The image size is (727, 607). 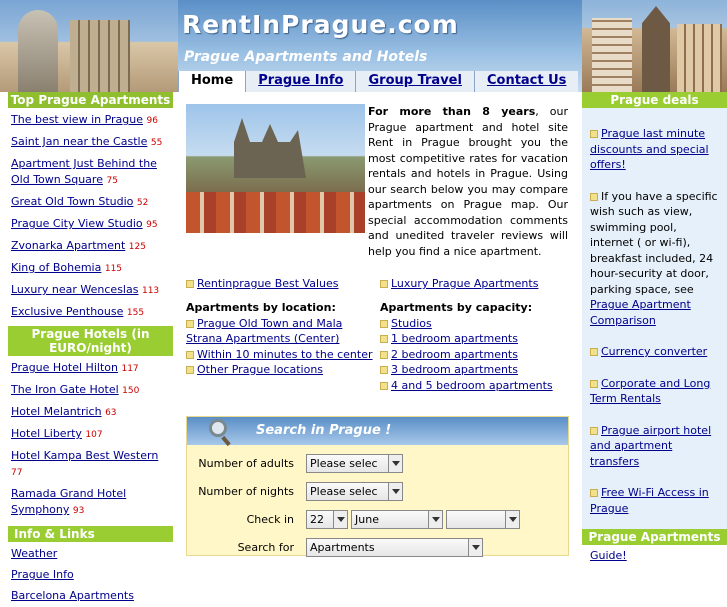 I want to click on comparison-link: Prague Apartment Comparison, so click(x=640, y=312).